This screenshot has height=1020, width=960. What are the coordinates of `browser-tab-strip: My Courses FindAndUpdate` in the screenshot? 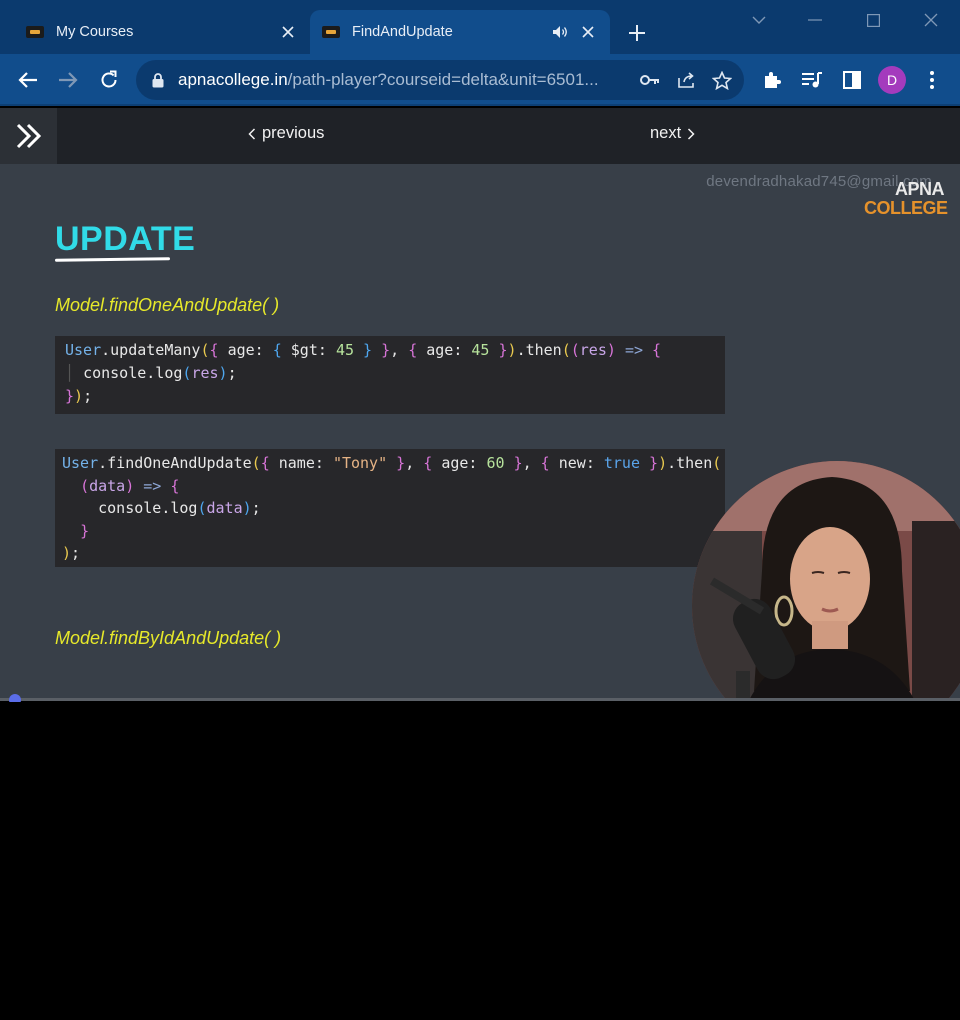 It's located at (480, 27).